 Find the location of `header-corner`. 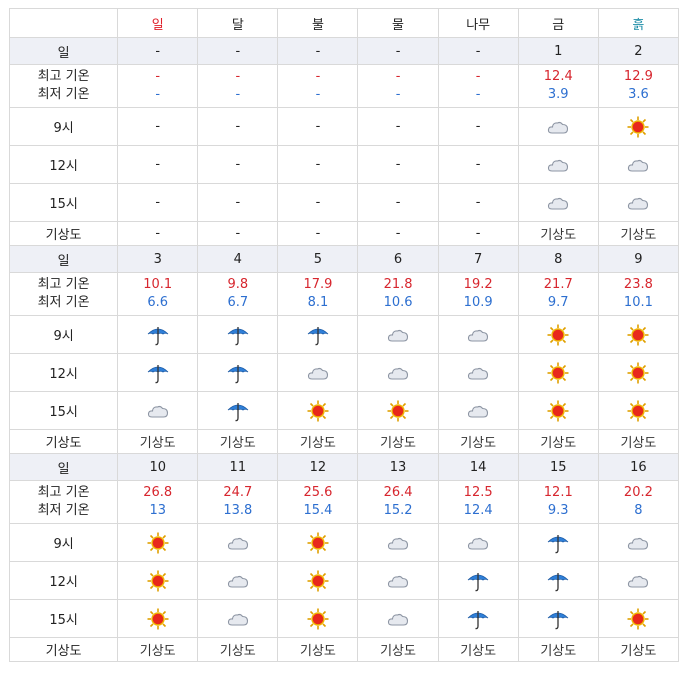

header-corner is located at coordinates (63, 23).